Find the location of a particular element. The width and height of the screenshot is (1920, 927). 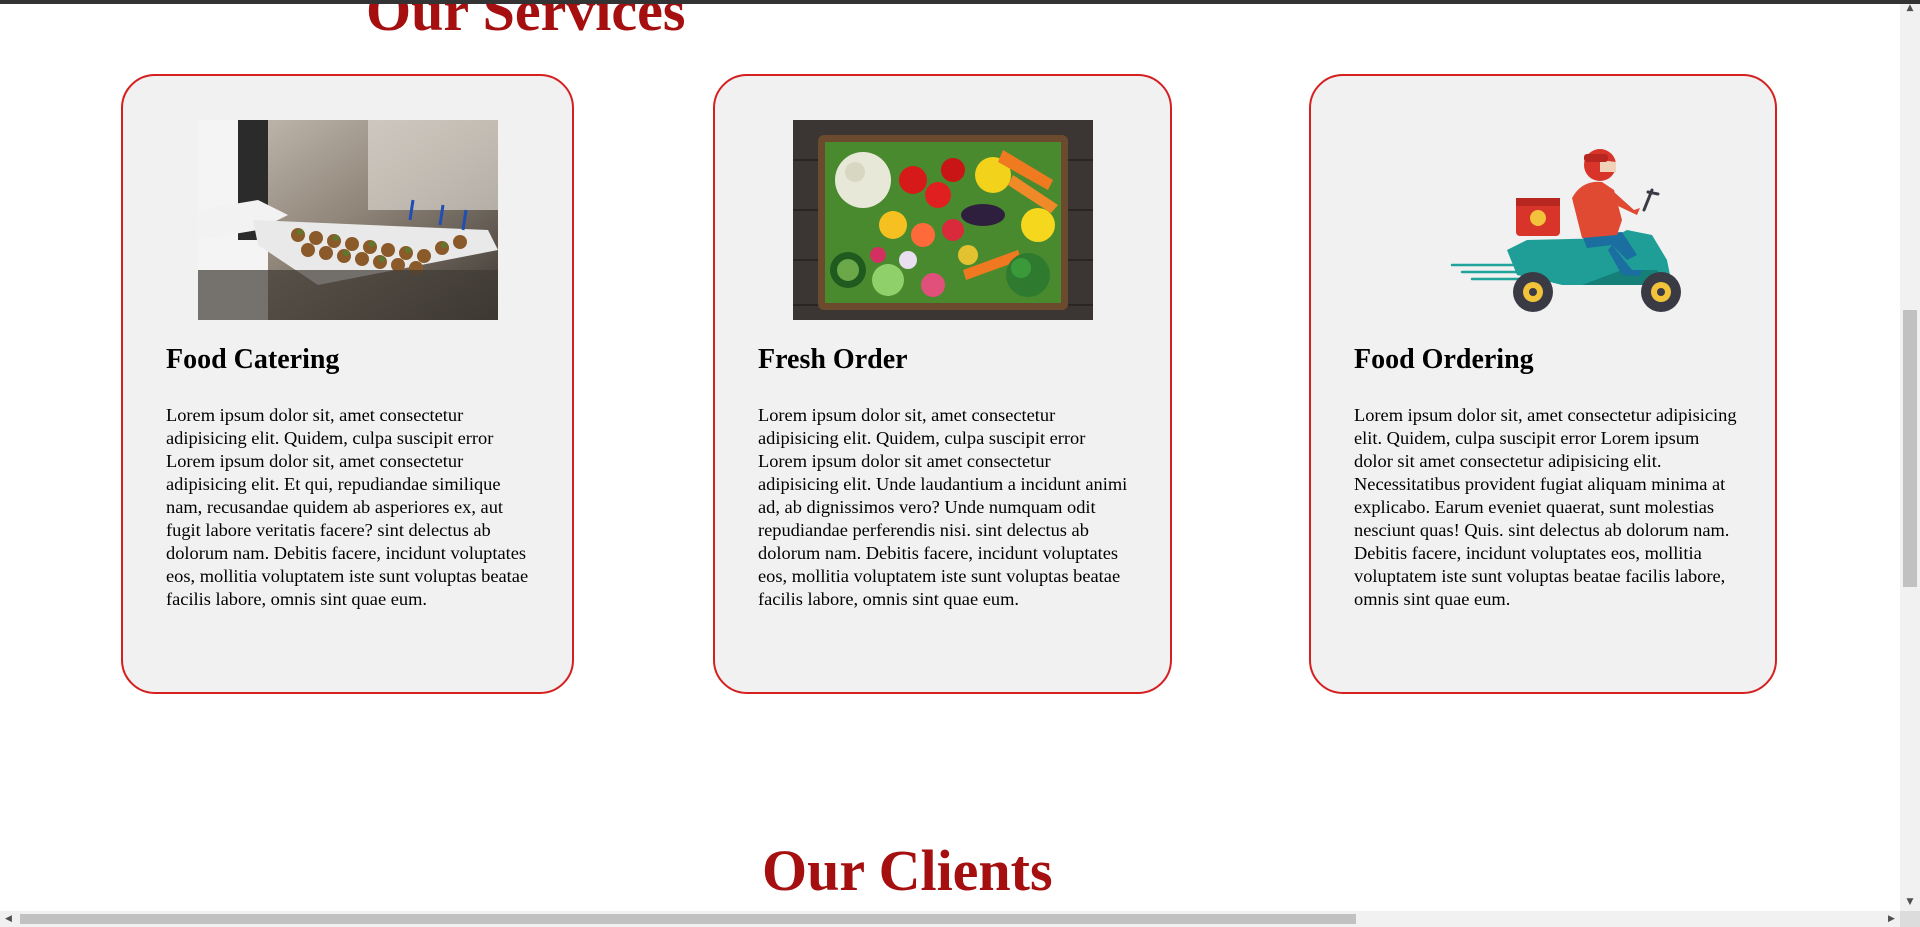

food-catering-heading: Food Catering is located at coordinates (253, 359).